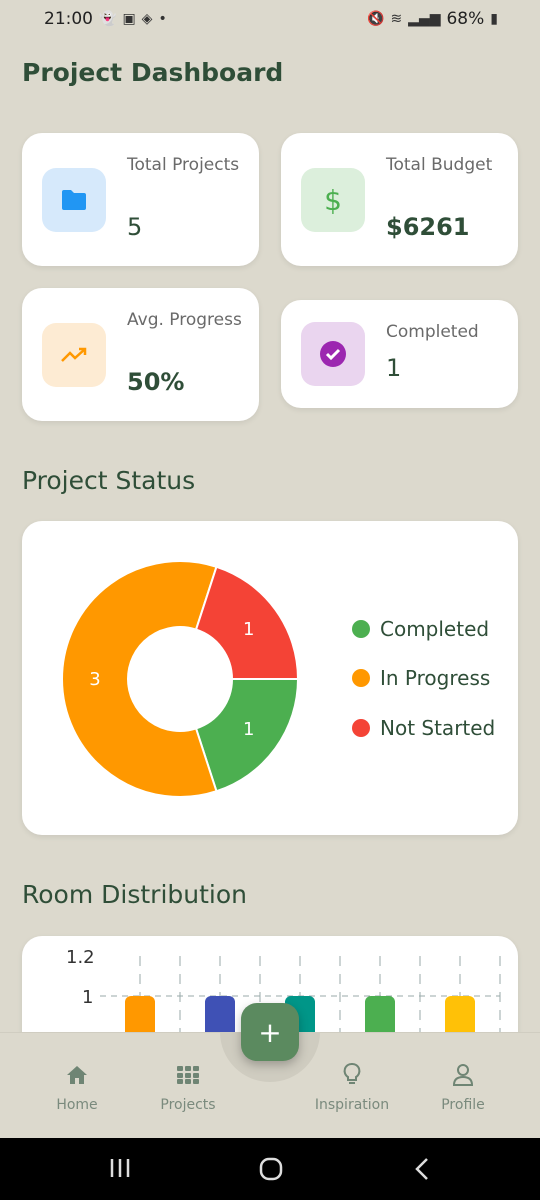 Image resolution: width=540 pixels, height=1200 pixels. What do you see at coordinates (270, 19) in the screenshot?
I see `status-bar: 21:00 👻 ▣ ◈ • 🔇 ≋ ▂▄▆ 68% ▮` at bounding box center [270, 19].